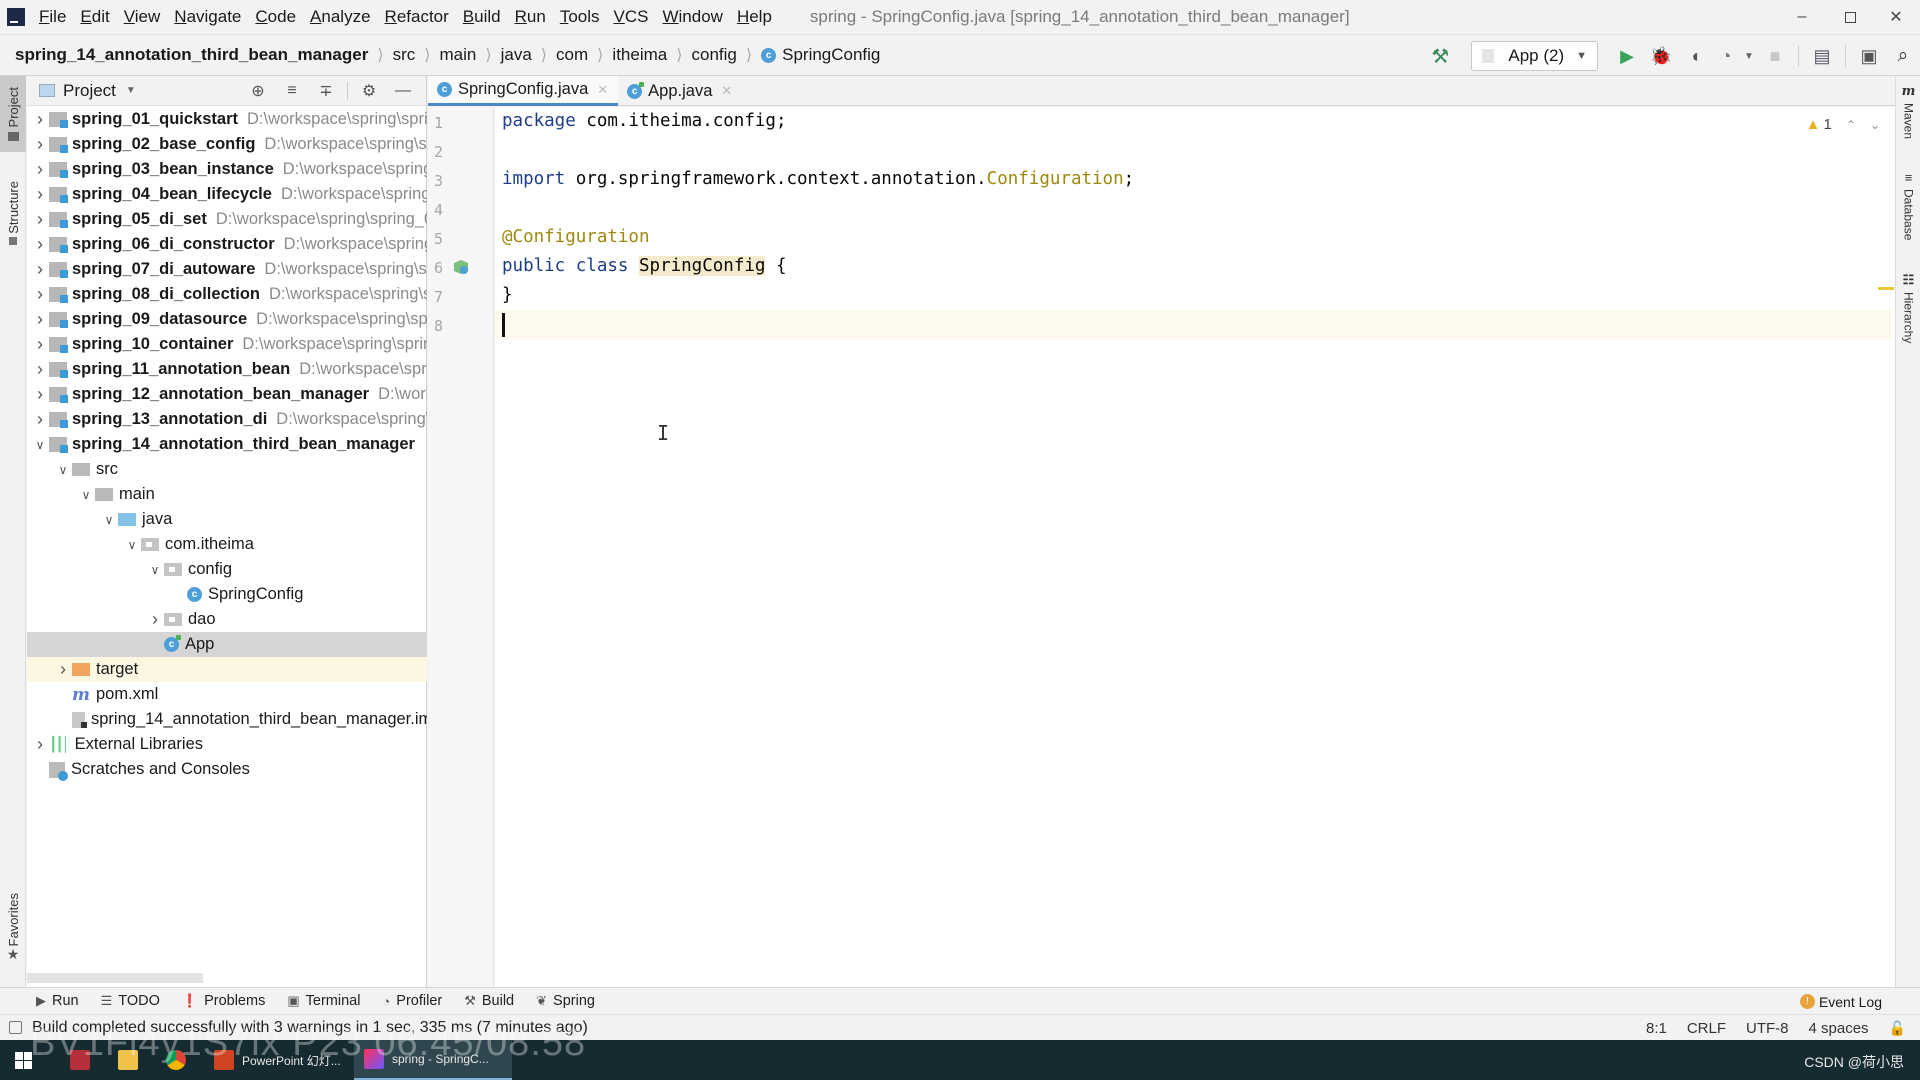 The height and width of the screenshot is (1080, 1920). What do you see at coordinates (275, 17) in the screenshot?
I see `menu-code: Code` at bounding box center [275, 17].